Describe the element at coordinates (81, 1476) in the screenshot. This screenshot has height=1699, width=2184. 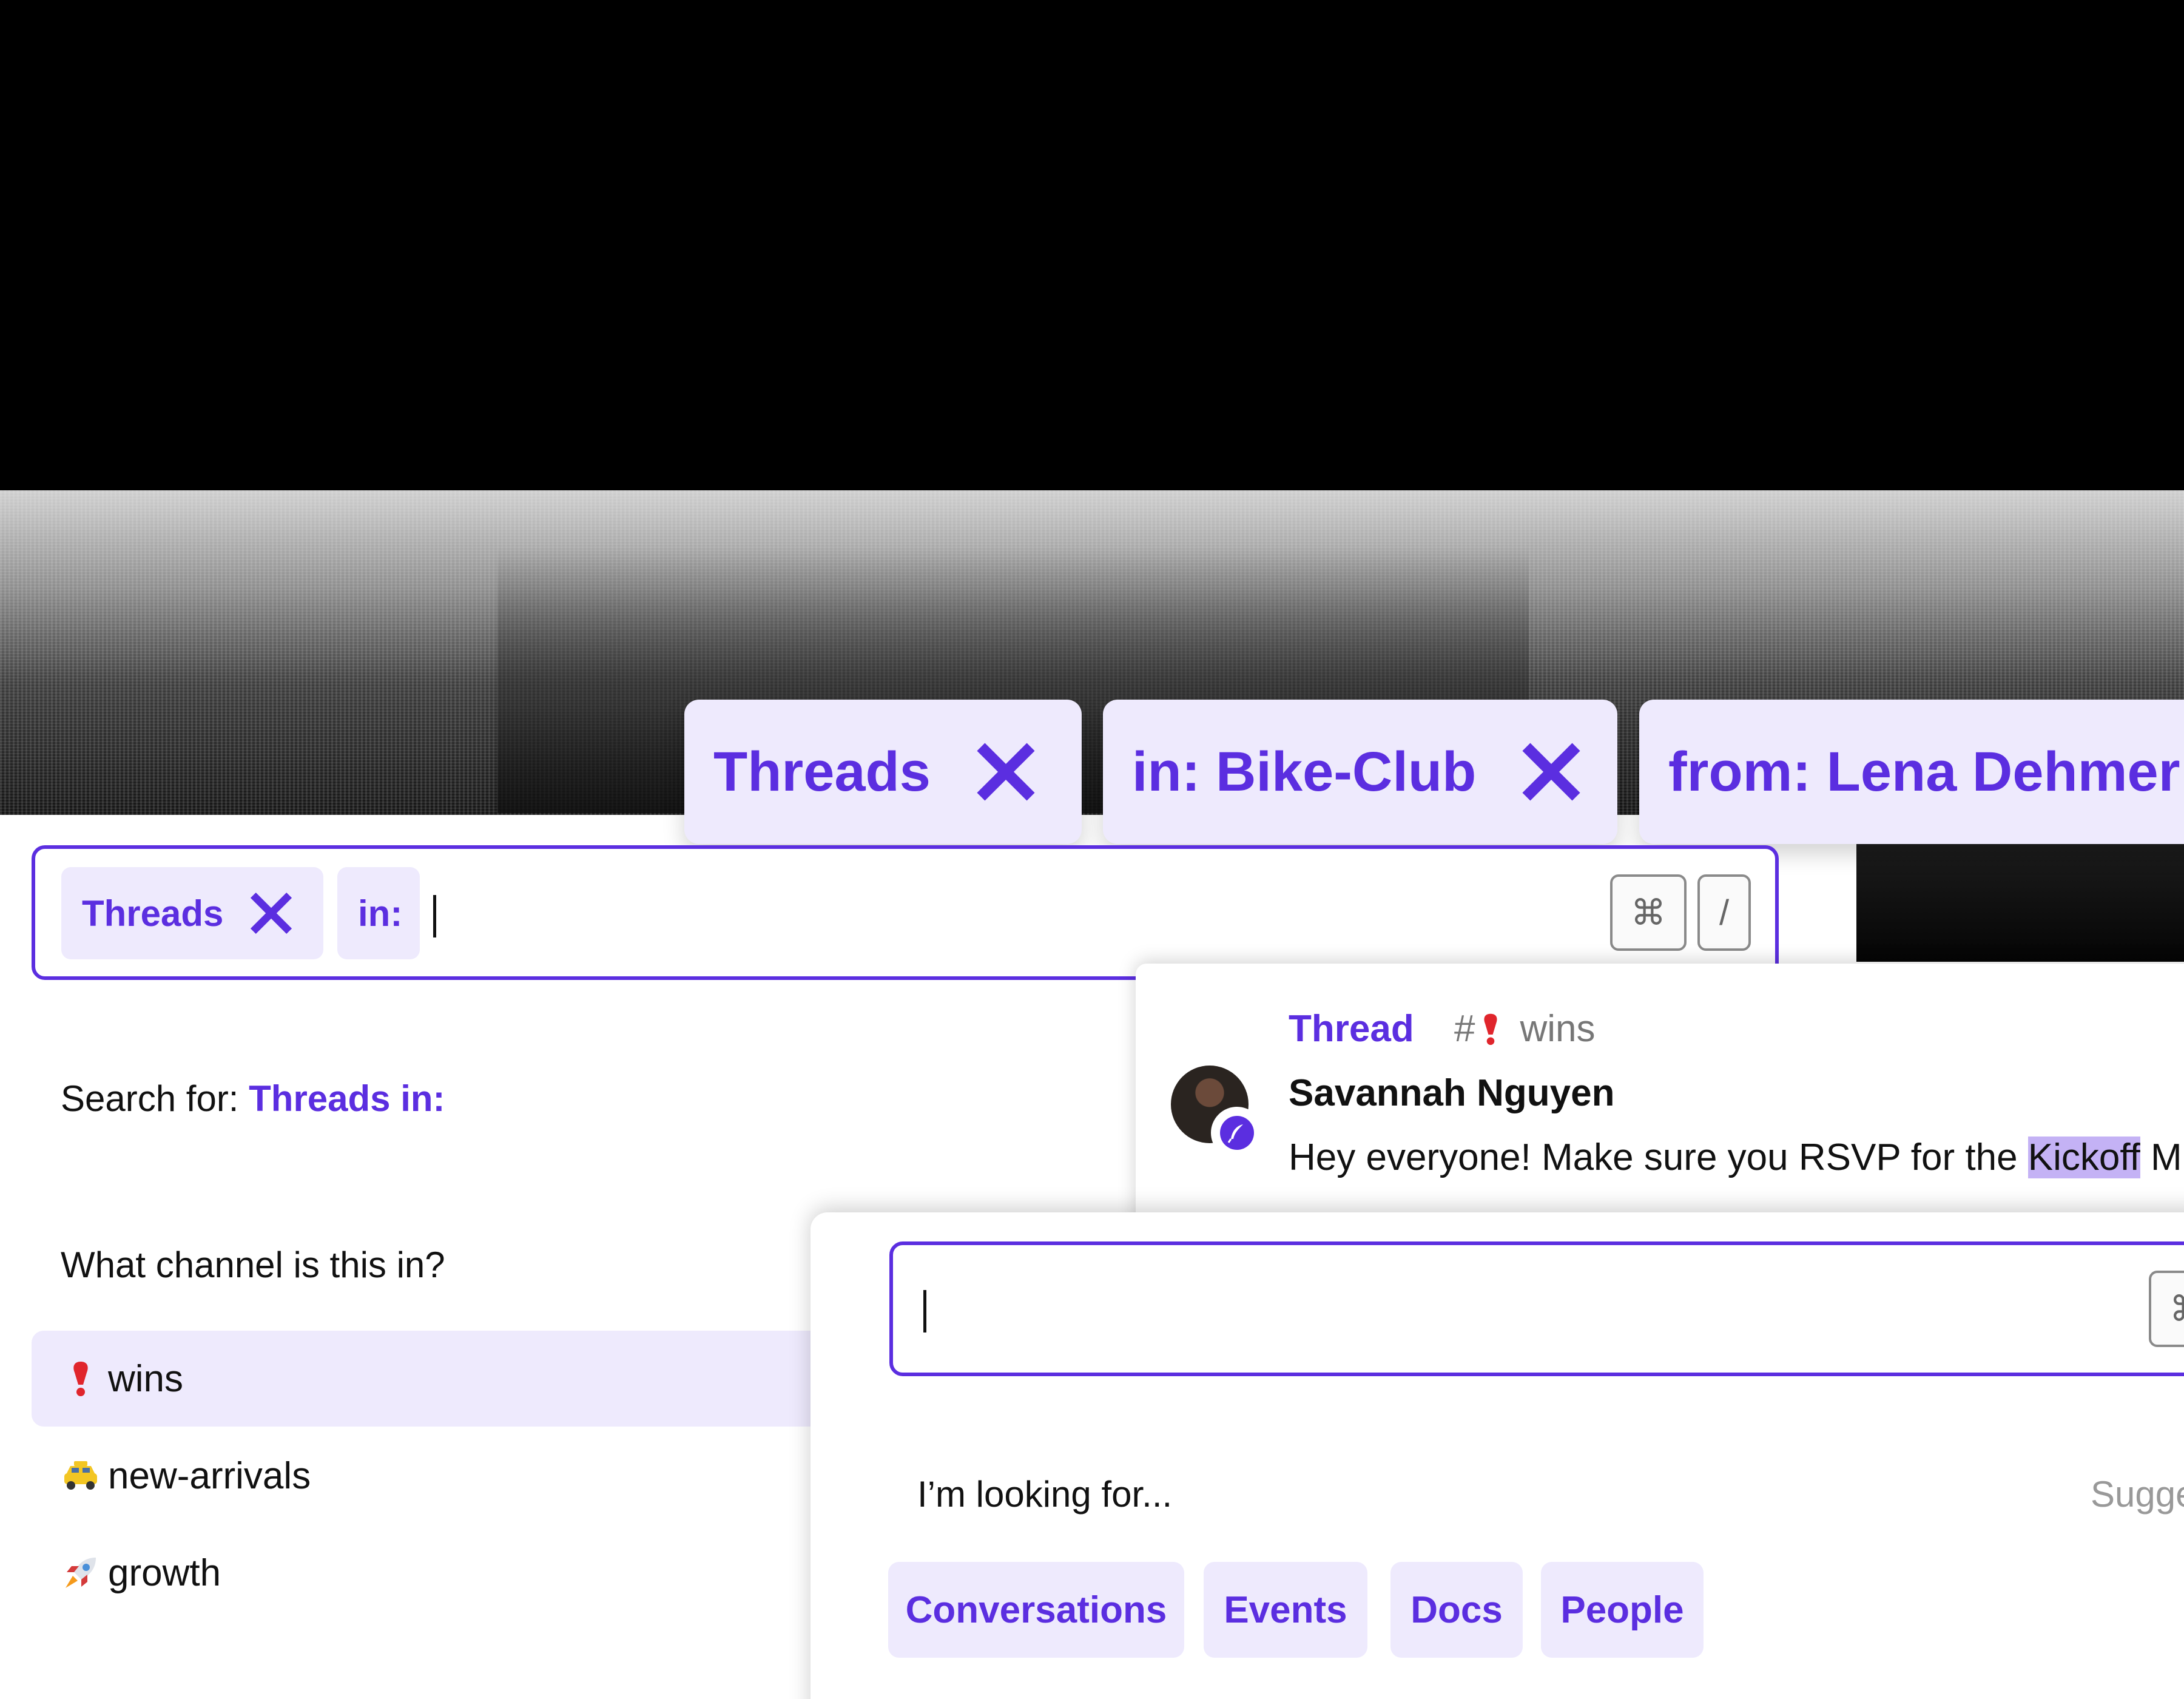
I see `taxi-icon` at that location.